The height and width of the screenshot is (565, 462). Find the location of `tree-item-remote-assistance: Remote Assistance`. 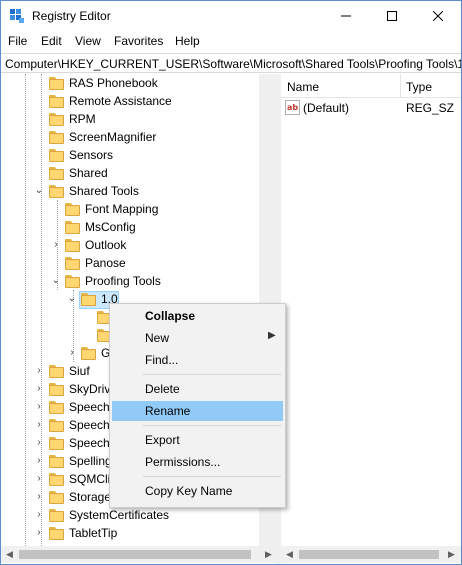

tree-item-remote-assistance: Remote Assistance is located at coordinates (130, 102).